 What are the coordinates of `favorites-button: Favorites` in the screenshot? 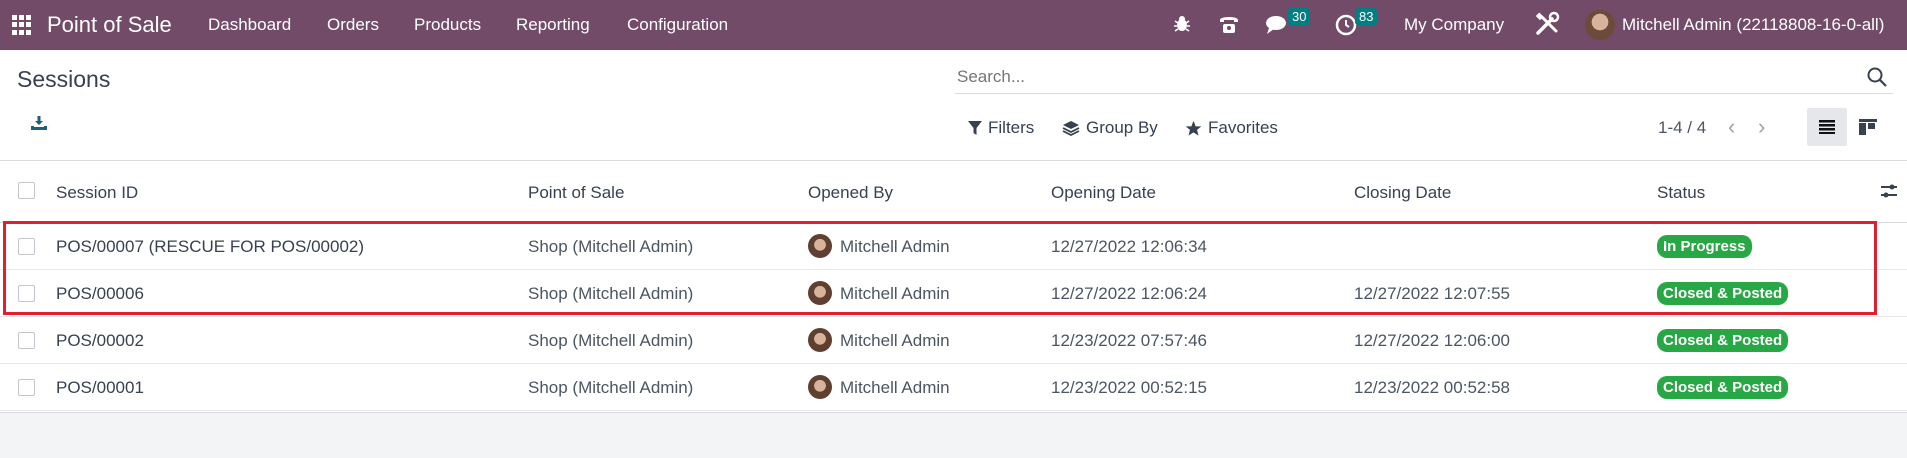 It's located at (1231, 128).